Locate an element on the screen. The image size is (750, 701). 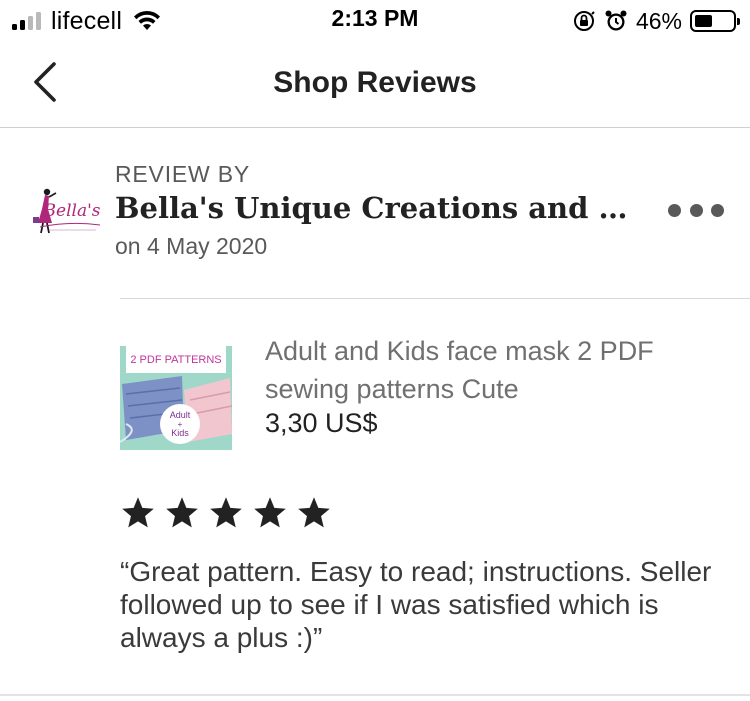
star-rating is located at coordinates (226, 515).